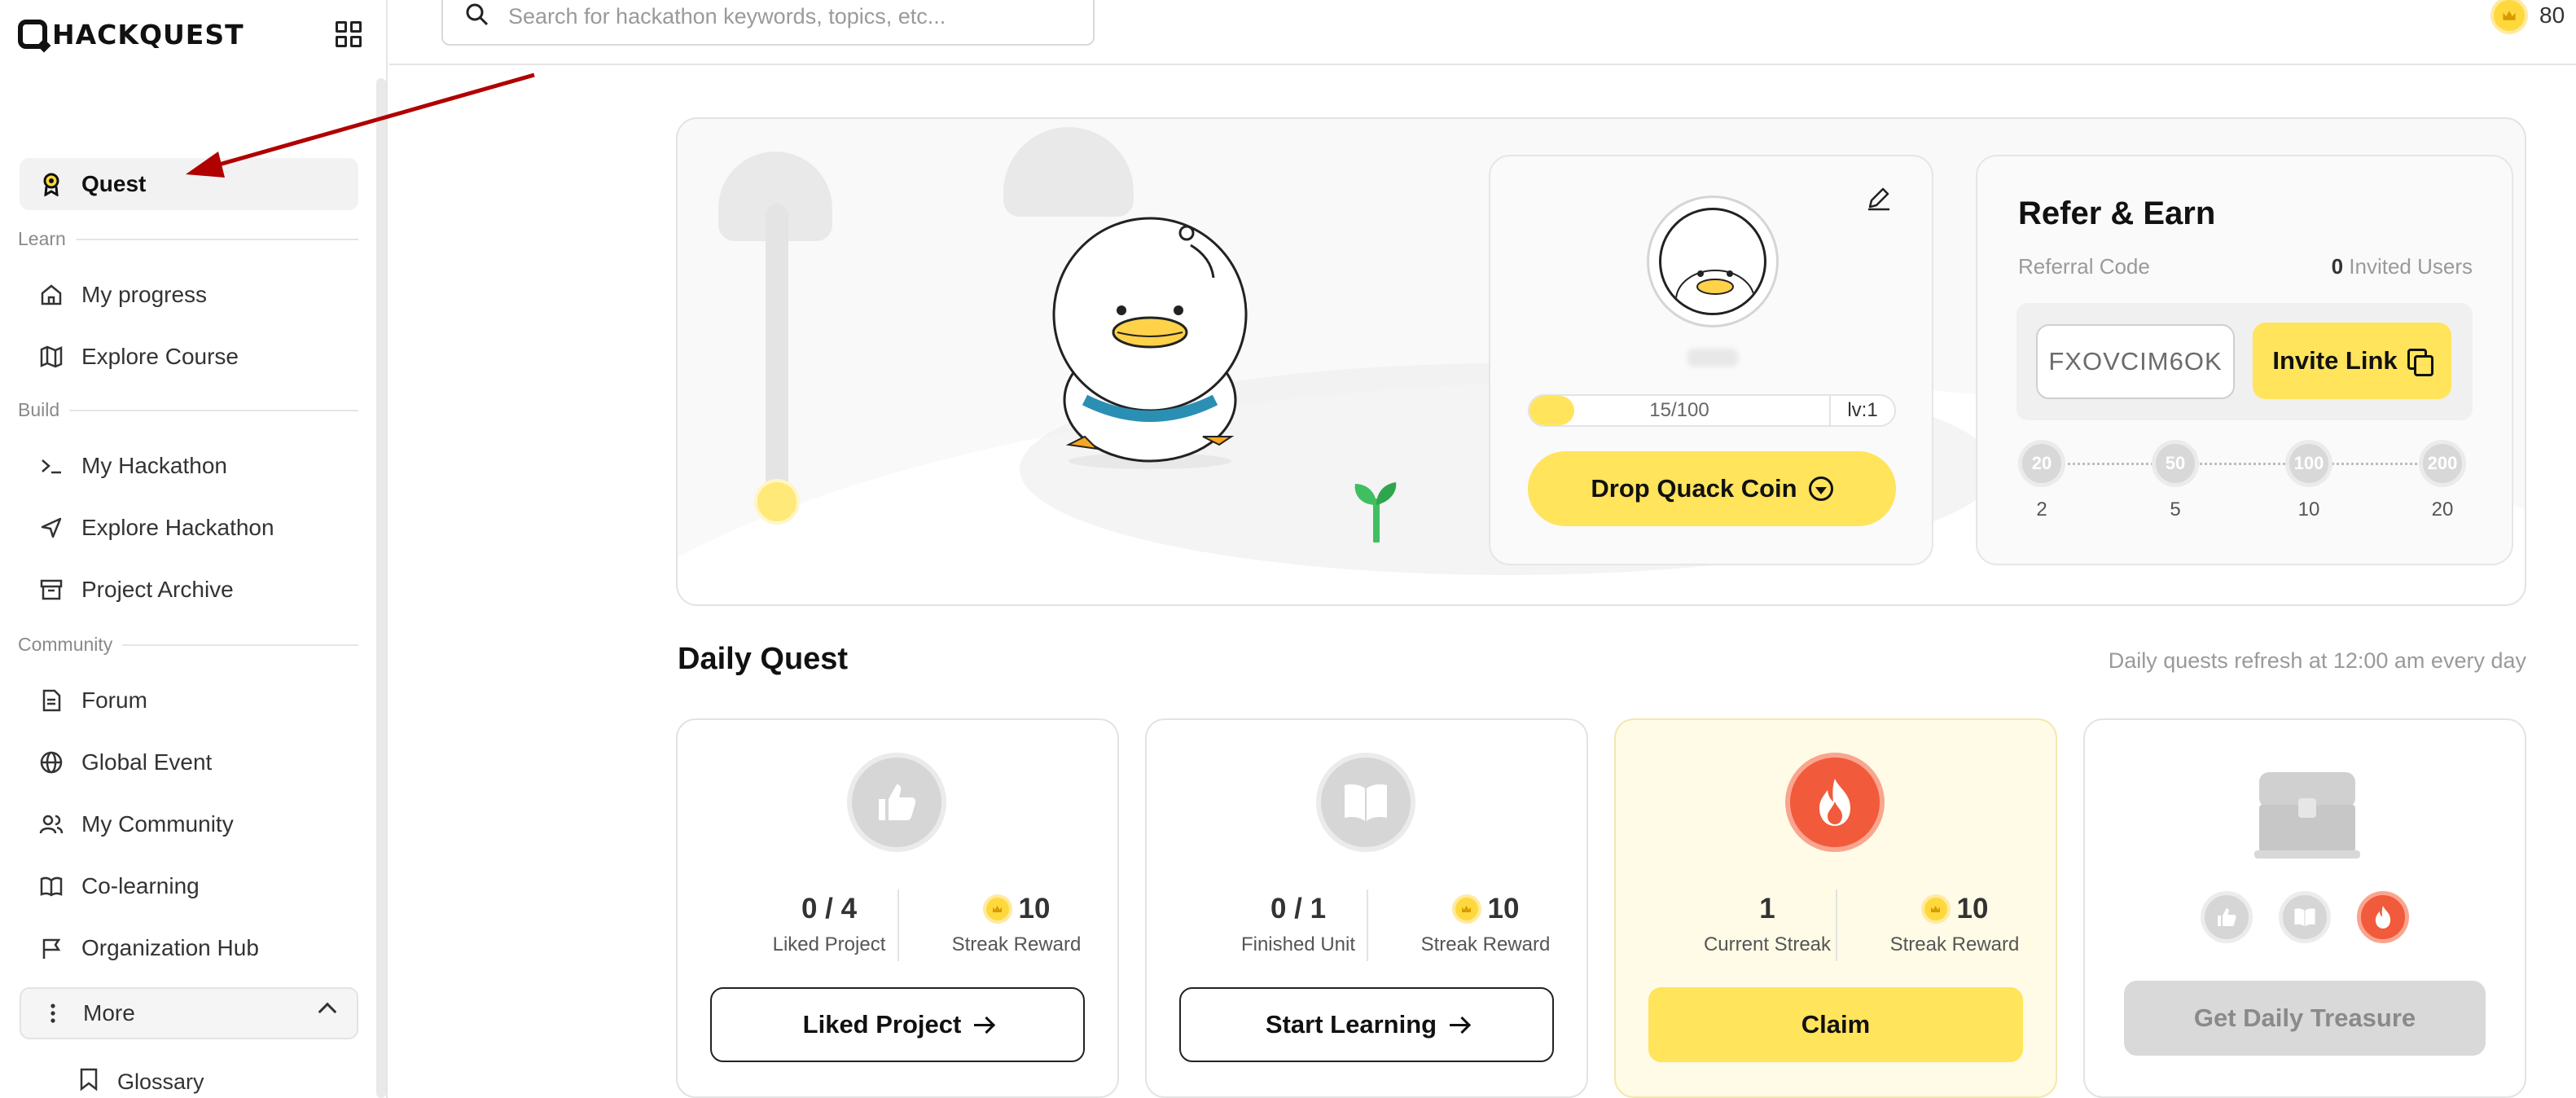 This screenshot has height=1098, width=2576. What do you see at coordinates (51, 184) in the screenshot?
I see `medal-icon` at bounding box center [51, 184].